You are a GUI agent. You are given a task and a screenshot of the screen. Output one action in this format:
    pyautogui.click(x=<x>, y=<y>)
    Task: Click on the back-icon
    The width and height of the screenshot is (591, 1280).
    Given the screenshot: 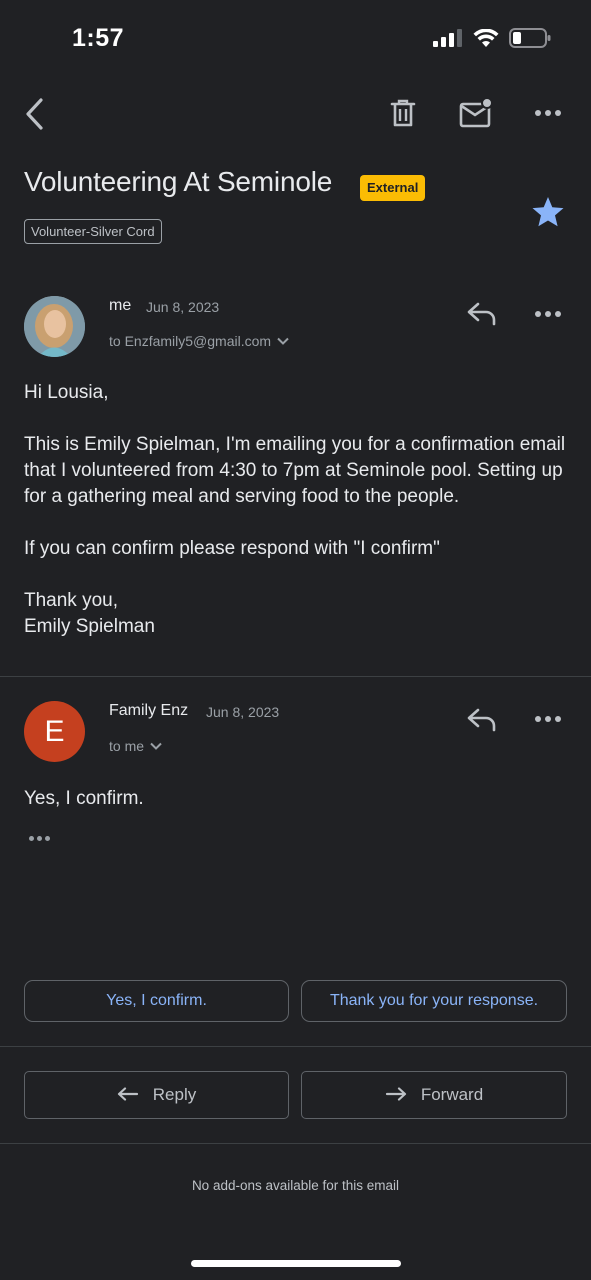 What is the action you would take?
    pyautogui.click(x=34, y=114)
    